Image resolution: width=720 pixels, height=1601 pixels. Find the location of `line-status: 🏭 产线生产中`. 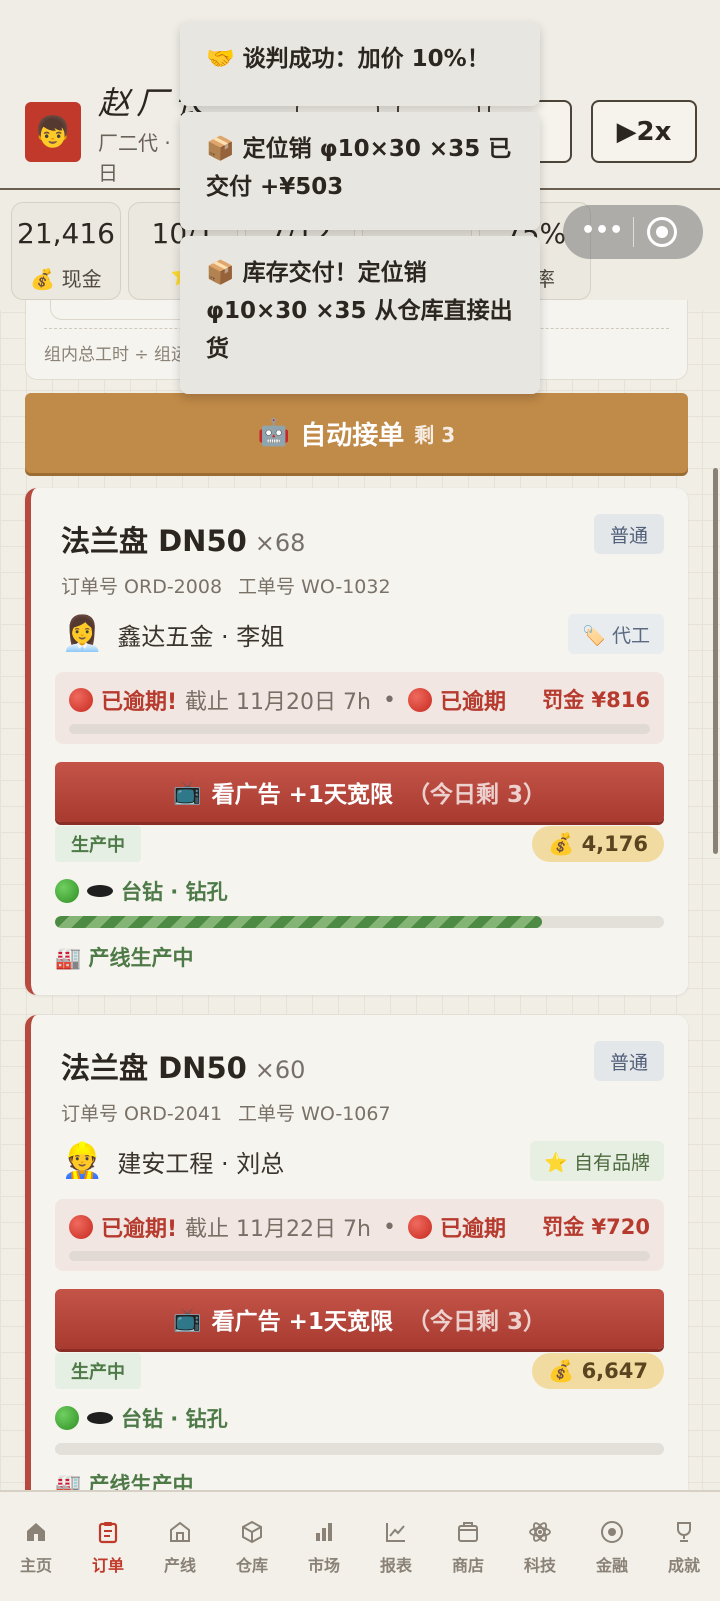

line-status: 🏭 产线生产中 is located at coordinates (124, 958).